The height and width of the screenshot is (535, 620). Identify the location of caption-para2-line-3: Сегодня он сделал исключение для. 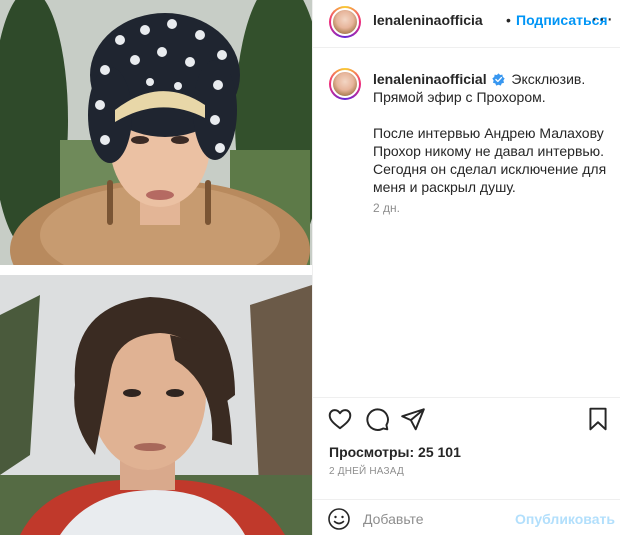
(490, 169).